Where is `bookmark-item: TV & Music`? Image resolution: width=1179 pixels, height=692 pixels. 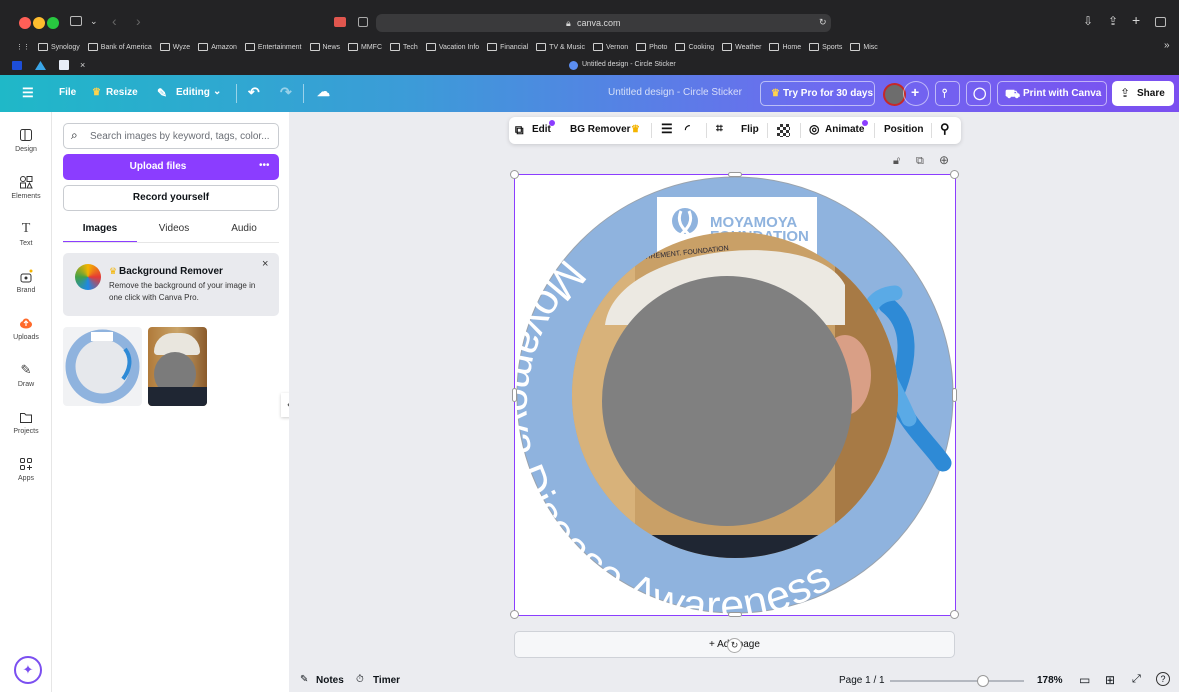
bookmark-item: TV & Music is located at coordinates (560, 47).